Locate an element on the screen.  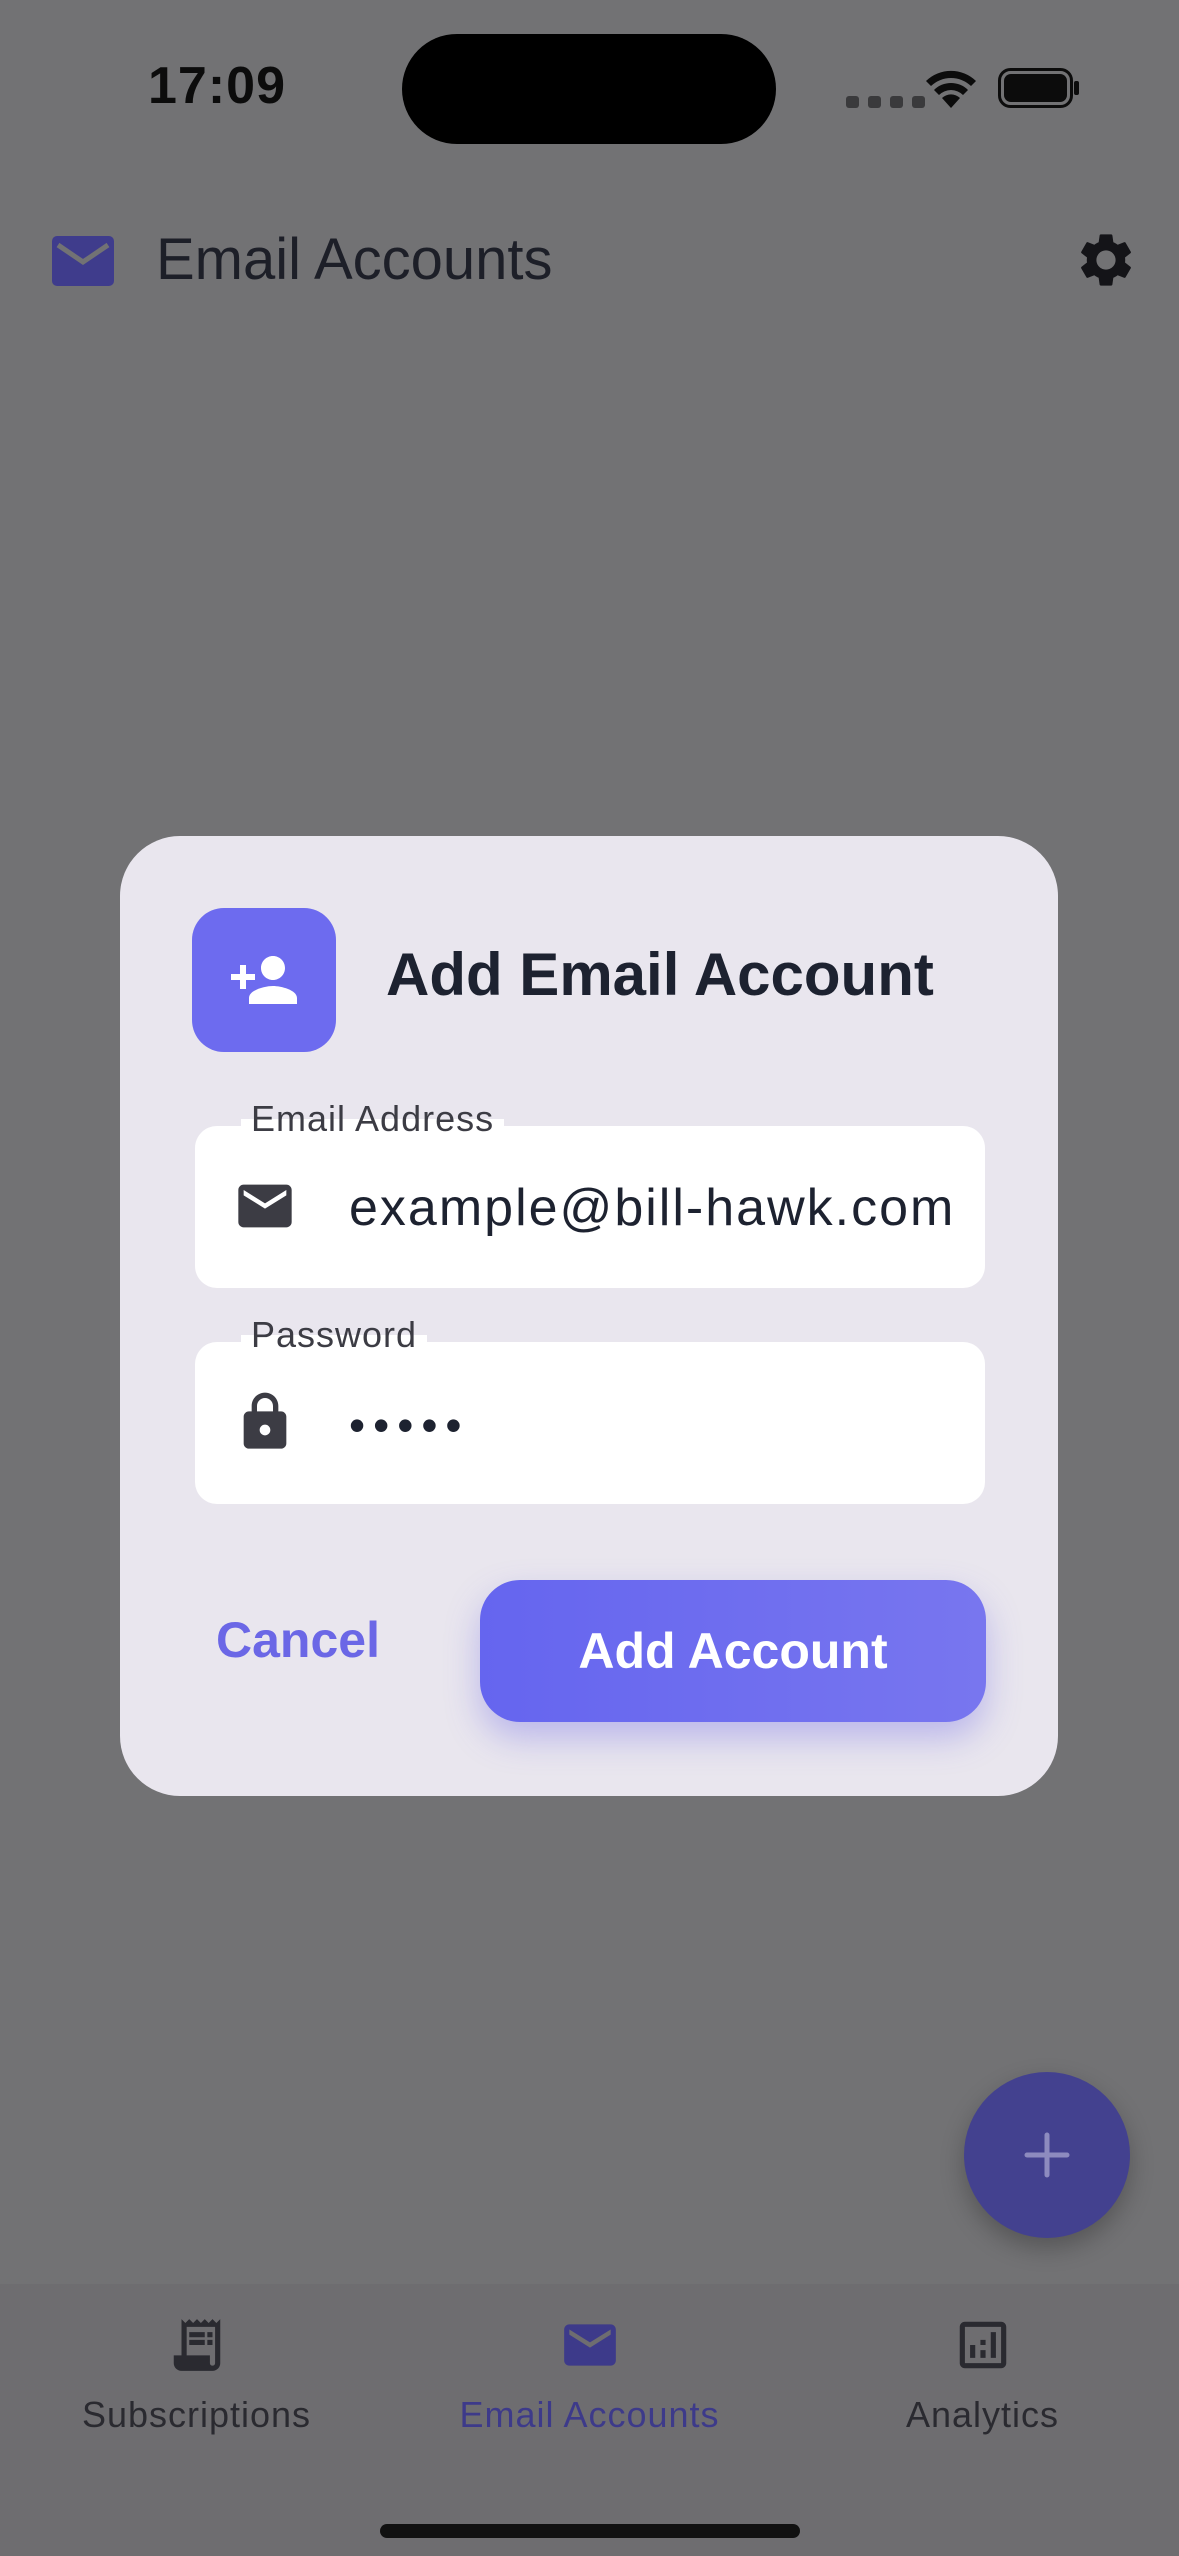
home-indicator is located at coordinates (590, 2531).